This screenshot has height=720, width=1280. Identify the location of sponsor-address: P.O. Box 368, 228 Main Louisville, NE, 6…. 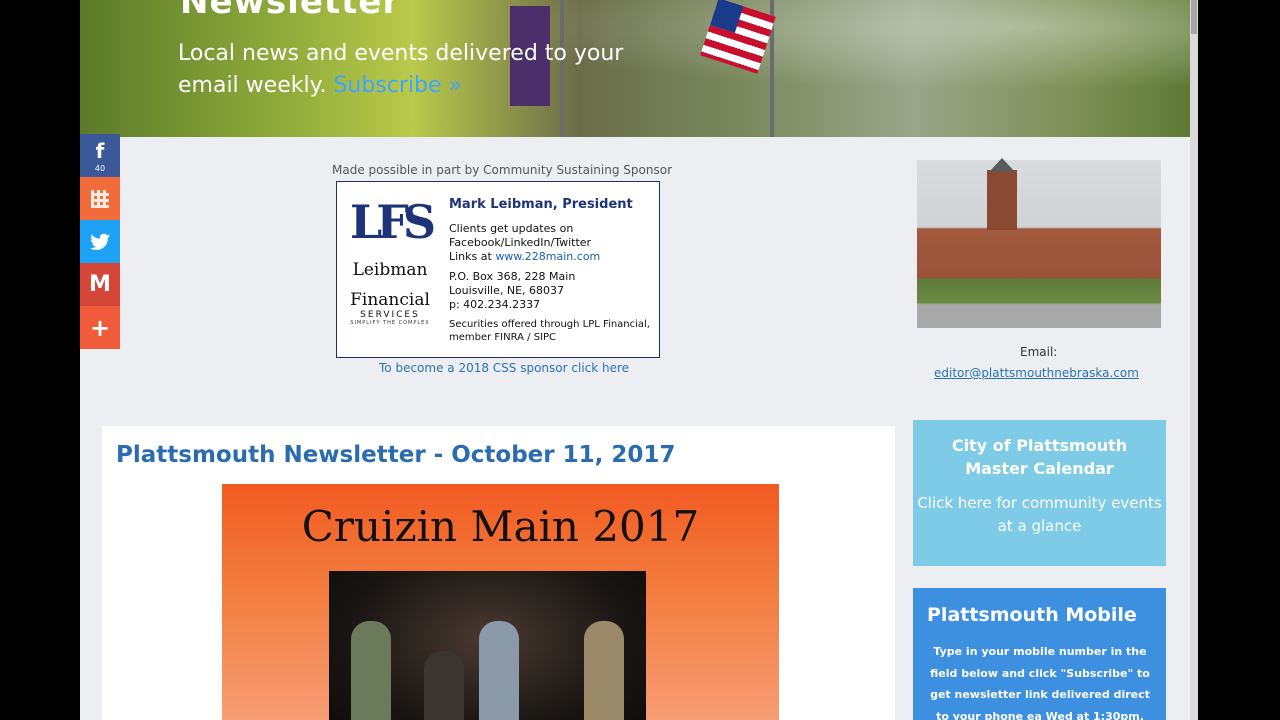
(551, 291).